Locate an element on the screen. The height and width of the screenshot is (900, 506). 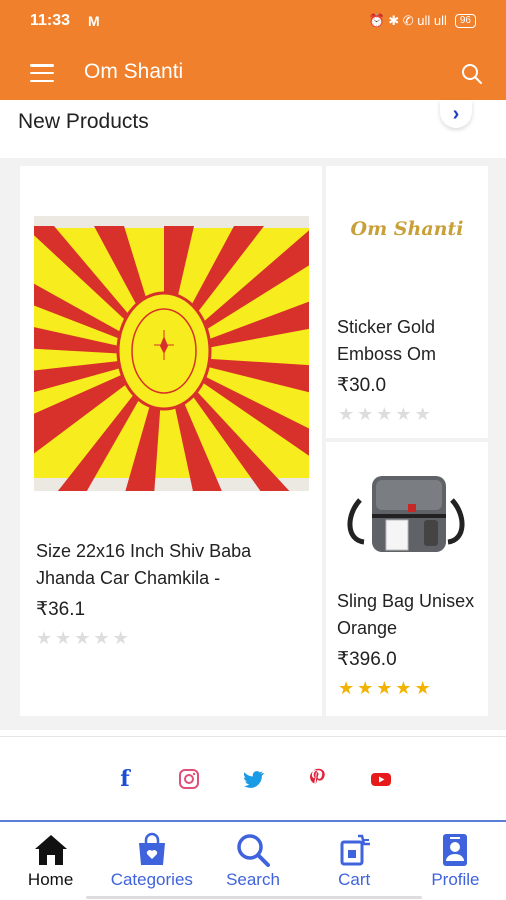
nav-label: Profile is located at coordinates (455, 879).